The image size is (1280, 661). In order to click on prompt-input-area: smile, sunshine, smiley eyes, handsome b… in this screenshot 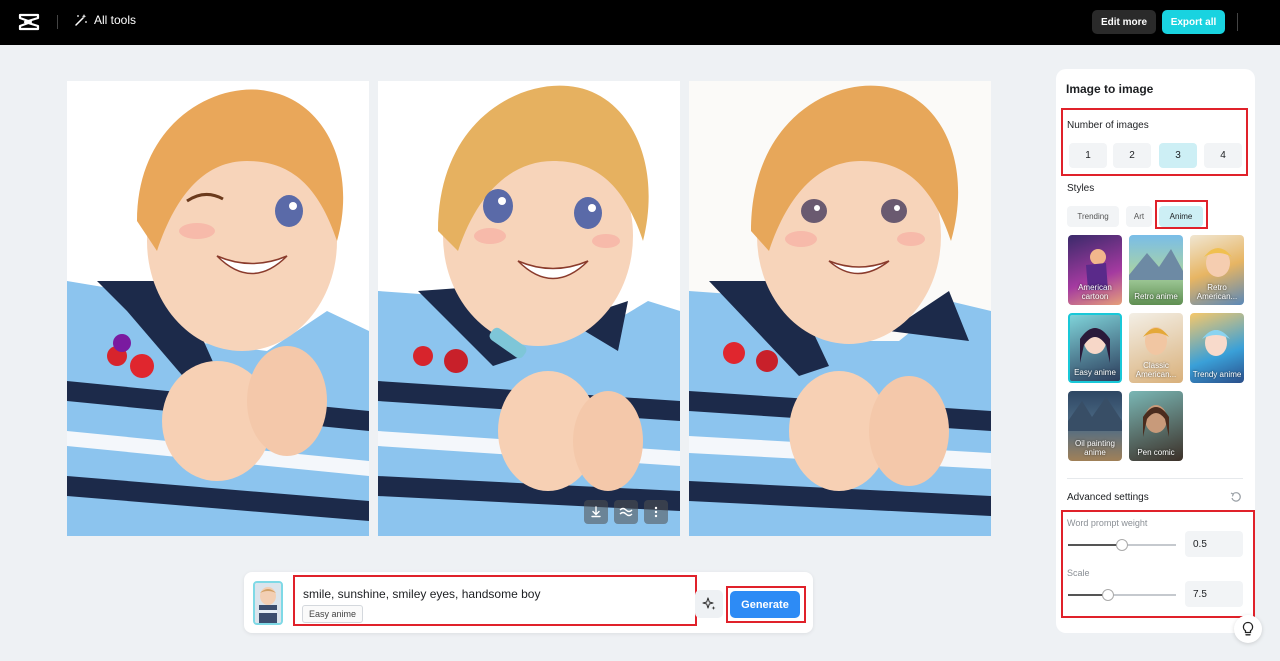, I will do `click(495, 600)`.